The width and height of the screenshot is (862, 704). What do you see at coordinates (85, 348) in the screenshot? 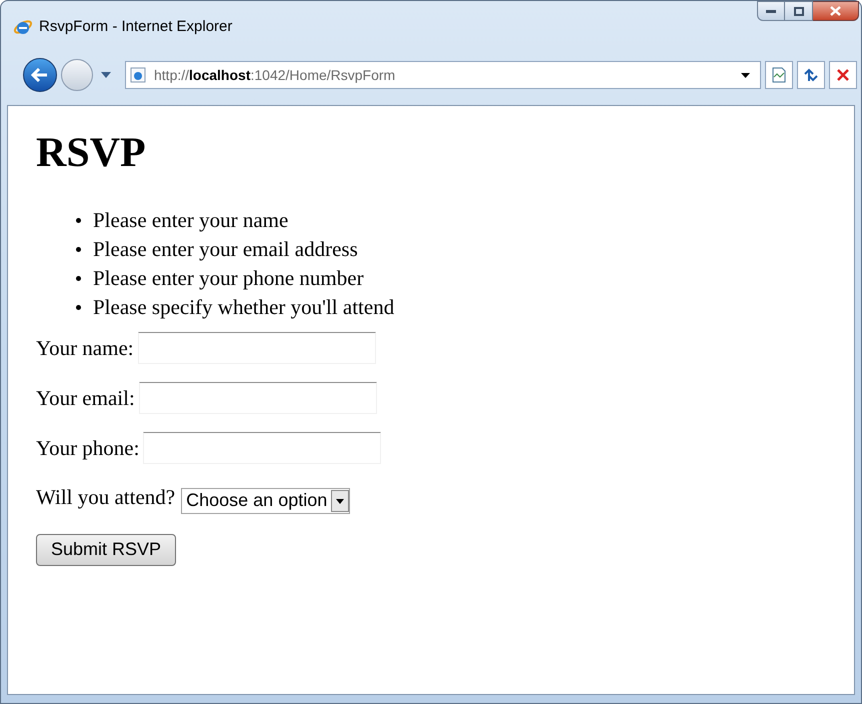
I see `field-label: Your name:` at bounding box center [85, 348].